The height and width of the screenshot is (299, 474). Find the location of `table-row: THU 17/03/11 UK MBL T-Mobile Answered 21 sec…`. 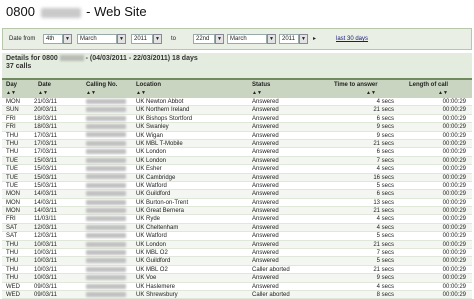

table-row: THU 17/03/11 UK MBL T-Mobile Answered 21 sec… is located at coordinates (237, 144).